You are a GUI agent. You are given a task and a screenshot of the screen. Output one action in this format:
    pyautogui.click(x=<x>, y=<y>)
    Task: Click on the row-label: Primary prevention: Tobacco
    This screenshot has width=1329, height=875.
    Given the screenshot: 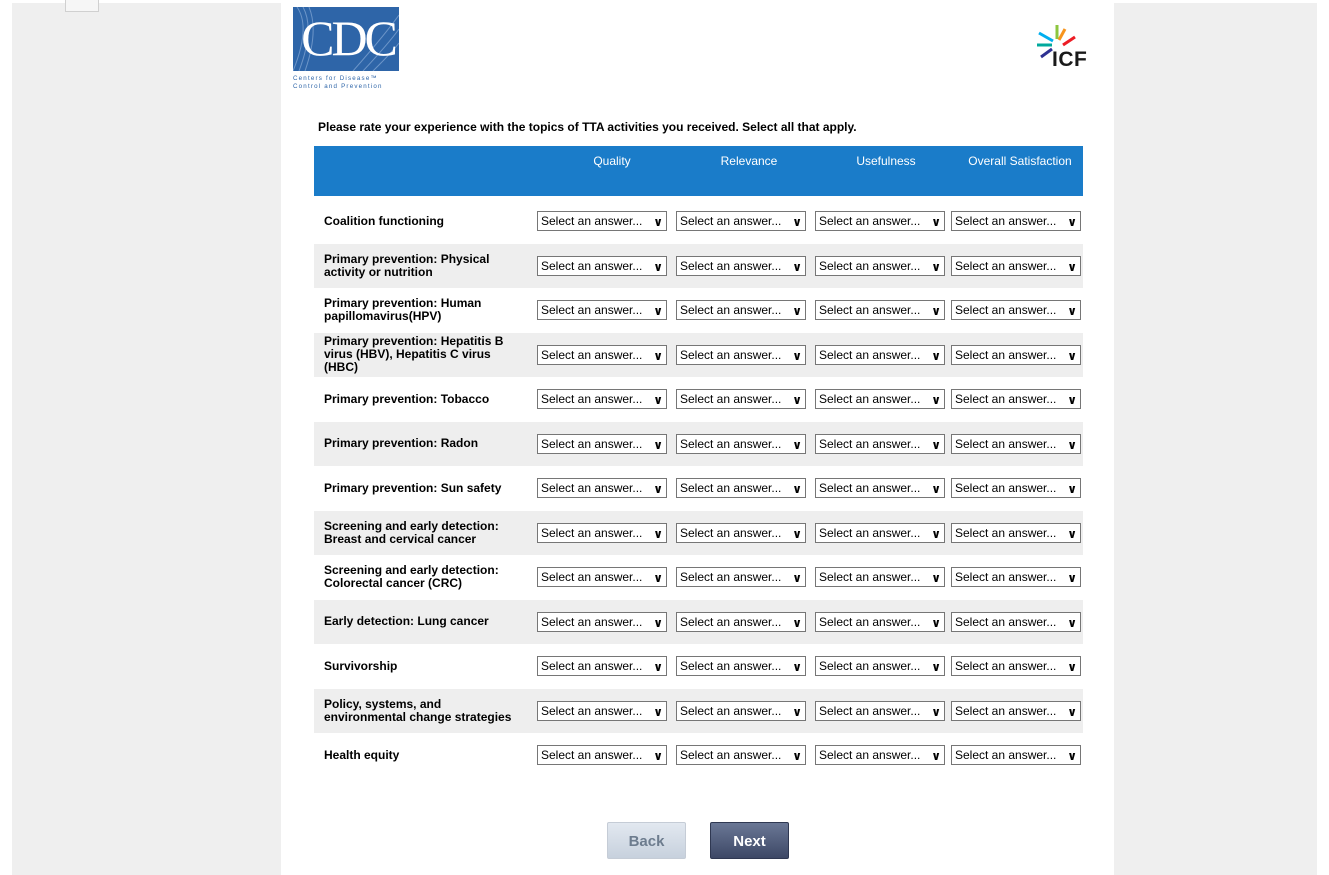 What is the action you would take?
    pyautogui.click(x=407, y=398)
    